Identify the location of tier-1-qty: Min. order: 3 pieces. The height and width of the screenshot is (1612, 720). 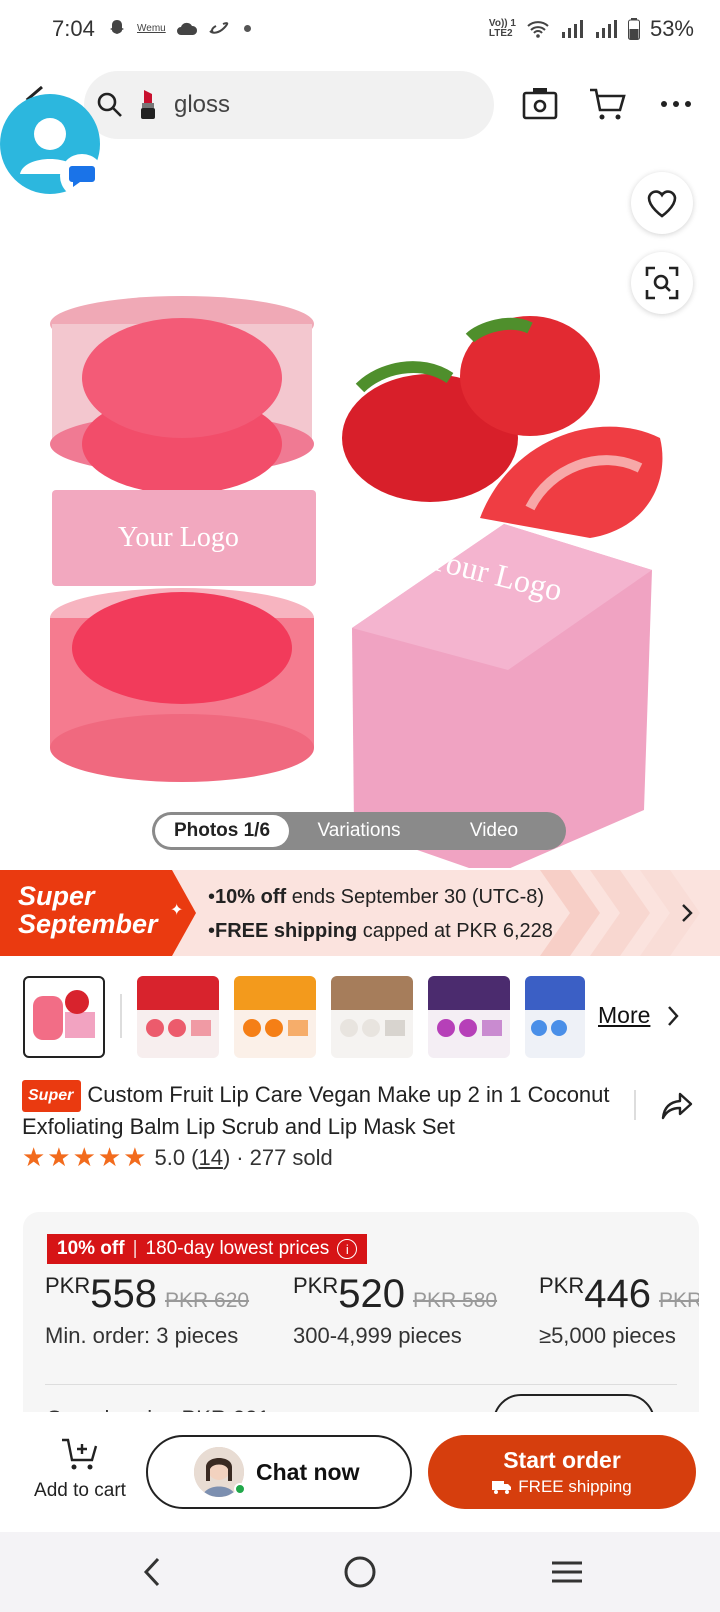
(142, 1335).